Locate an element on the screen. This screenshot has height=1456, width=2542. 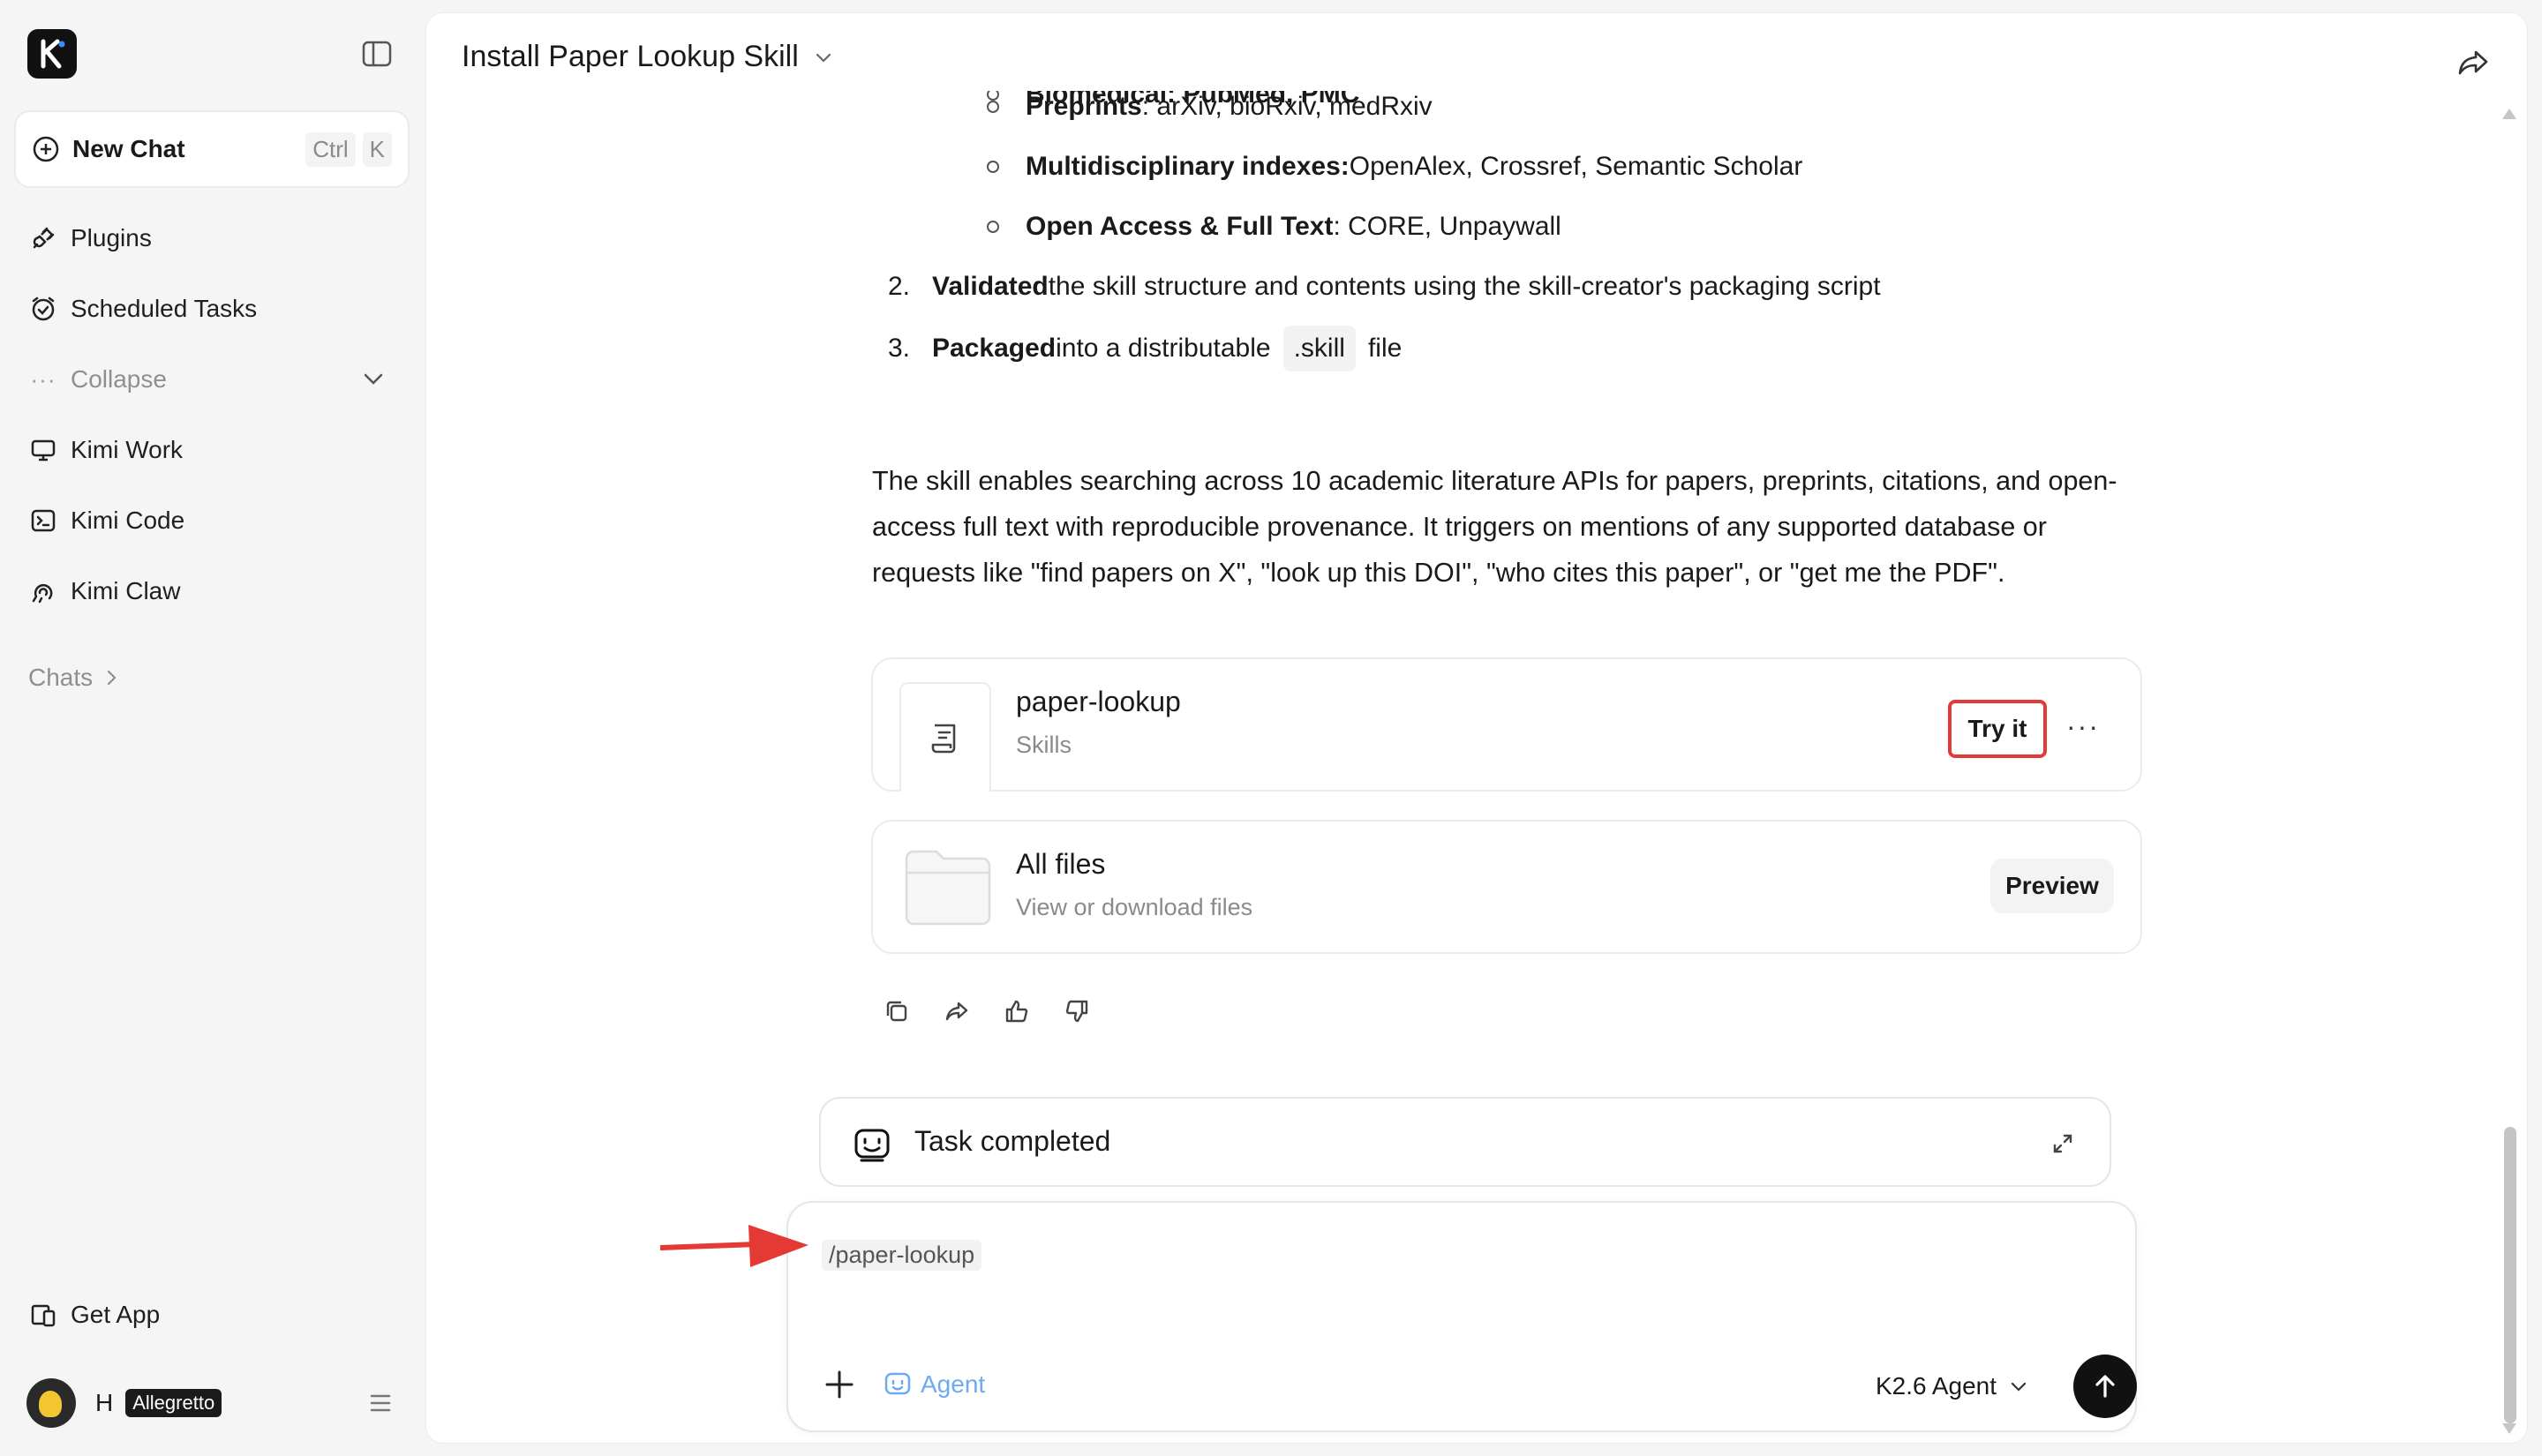
task-status-label: Task completed is located at coordinates (1013, 1141).